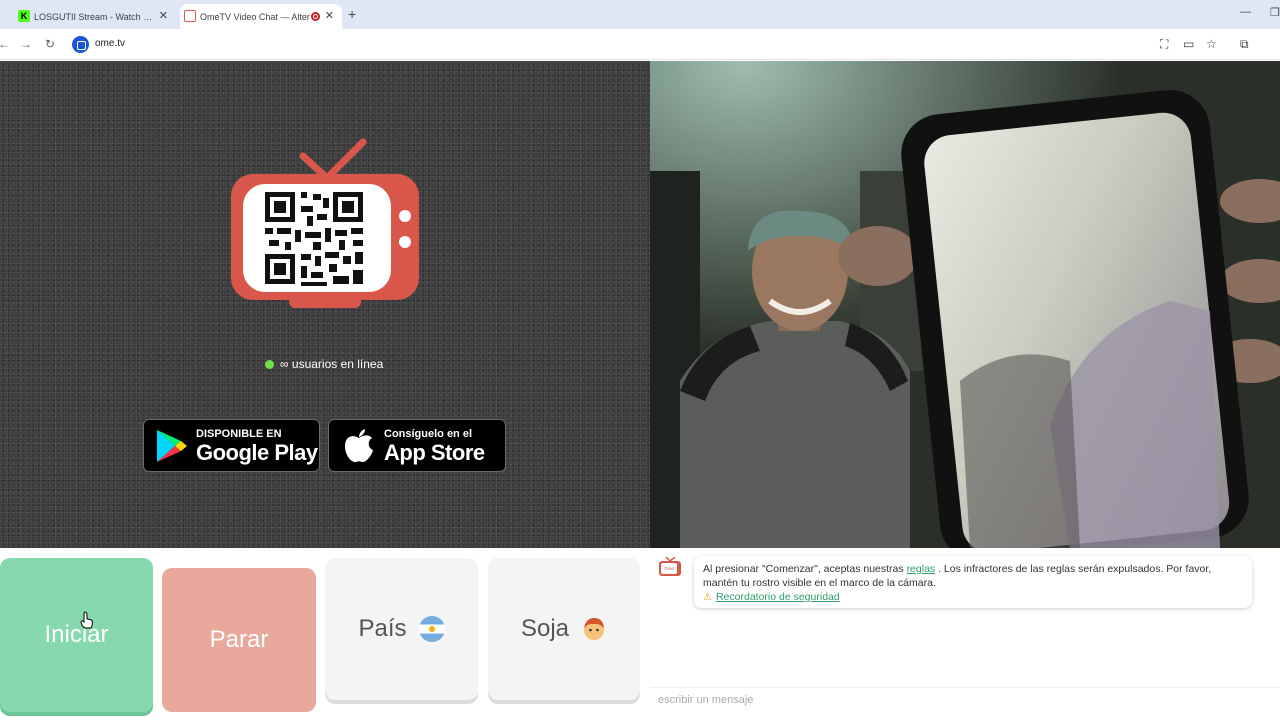 The image size is (1280, 720). What do you see at coordinates (24, 16) in the screenshot?
I see `kick-favicon-icon: K` at bounding box center [24, 16].